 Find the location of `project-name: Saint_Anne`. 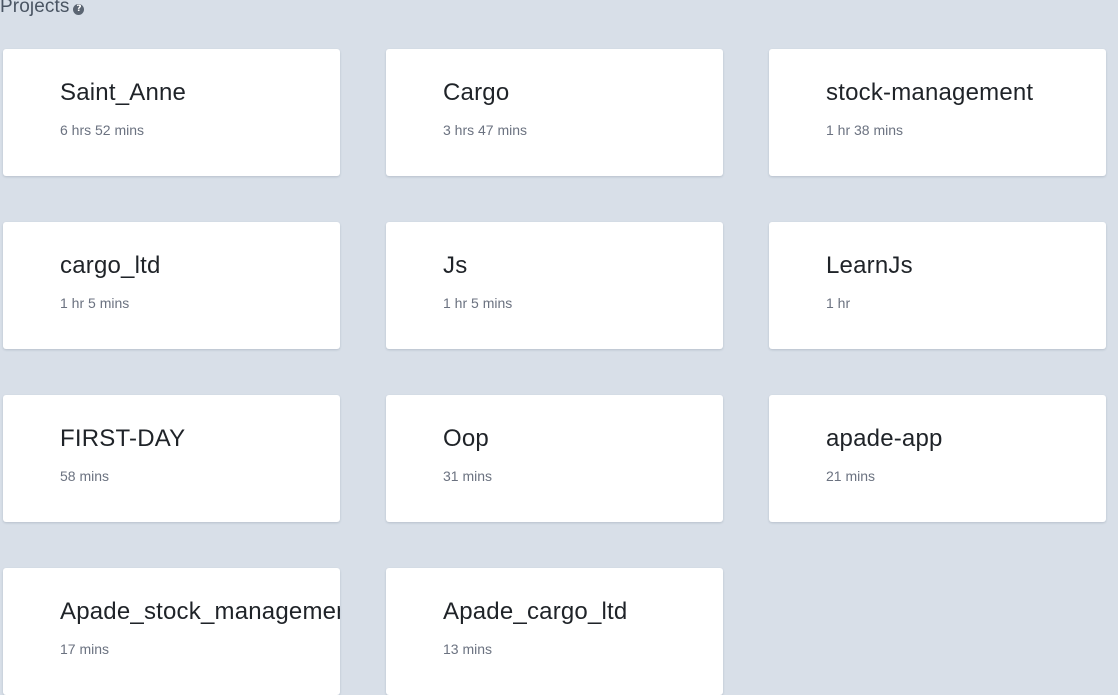

project-name: Saint_Anne is located at coordinates (123, 92).